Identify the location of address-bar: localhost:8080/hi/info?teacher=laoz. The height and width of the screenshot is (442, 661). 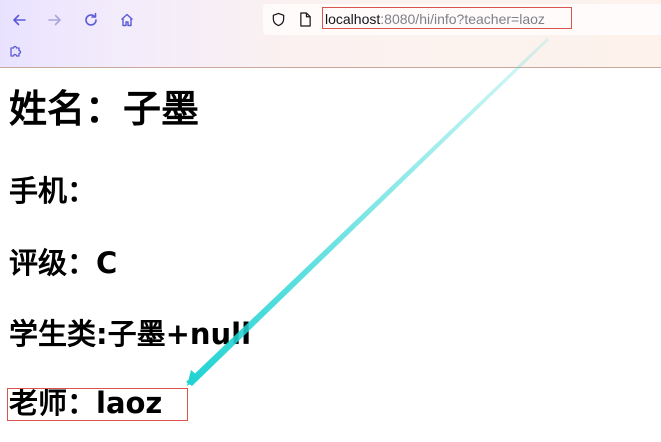
(462, 19).